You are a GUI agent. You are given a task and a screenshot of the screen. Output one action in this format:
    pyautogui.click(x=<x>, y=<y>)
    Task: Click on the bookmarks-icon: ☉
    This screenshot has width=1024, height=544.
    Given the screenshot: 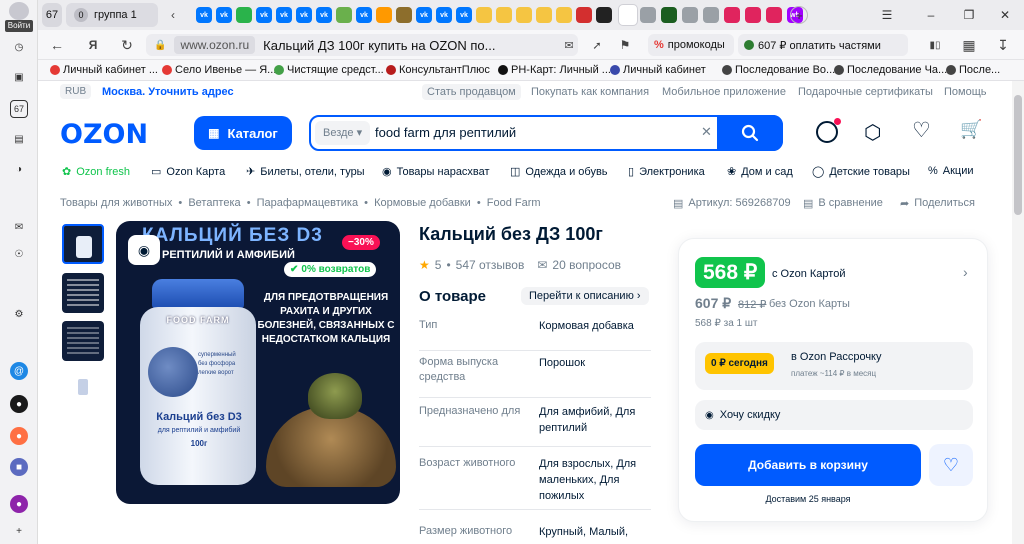 What is the action you would take?
    pyautogui.click(x=19, y=254)
    